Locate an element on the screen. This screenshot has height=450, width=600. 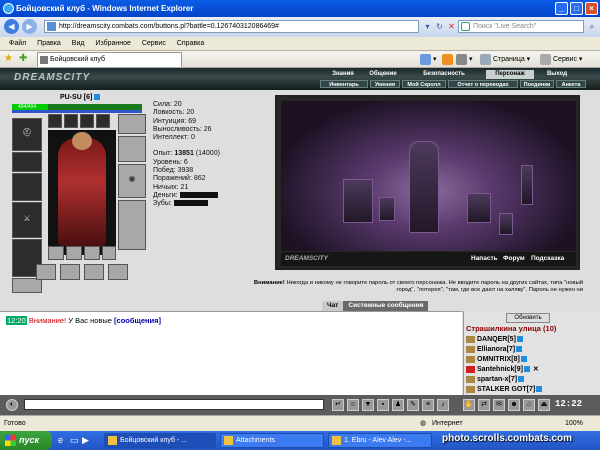
page-menu-button: Страница ▾ is located at coordinates (505, 59).